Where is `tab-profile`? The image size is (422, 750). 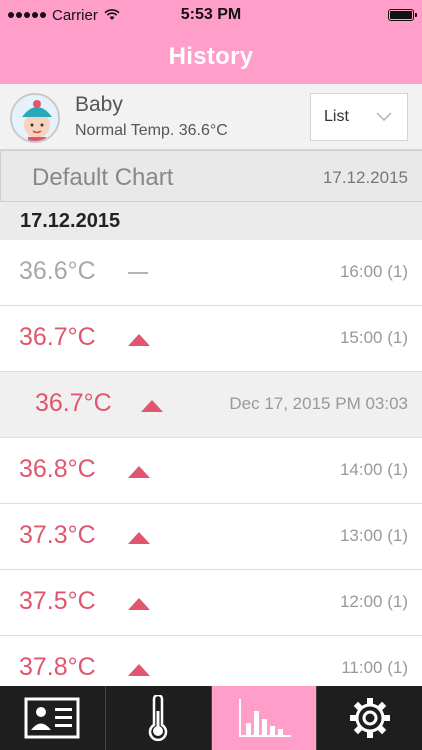 tab-profile is located at coordinates (53, 718).